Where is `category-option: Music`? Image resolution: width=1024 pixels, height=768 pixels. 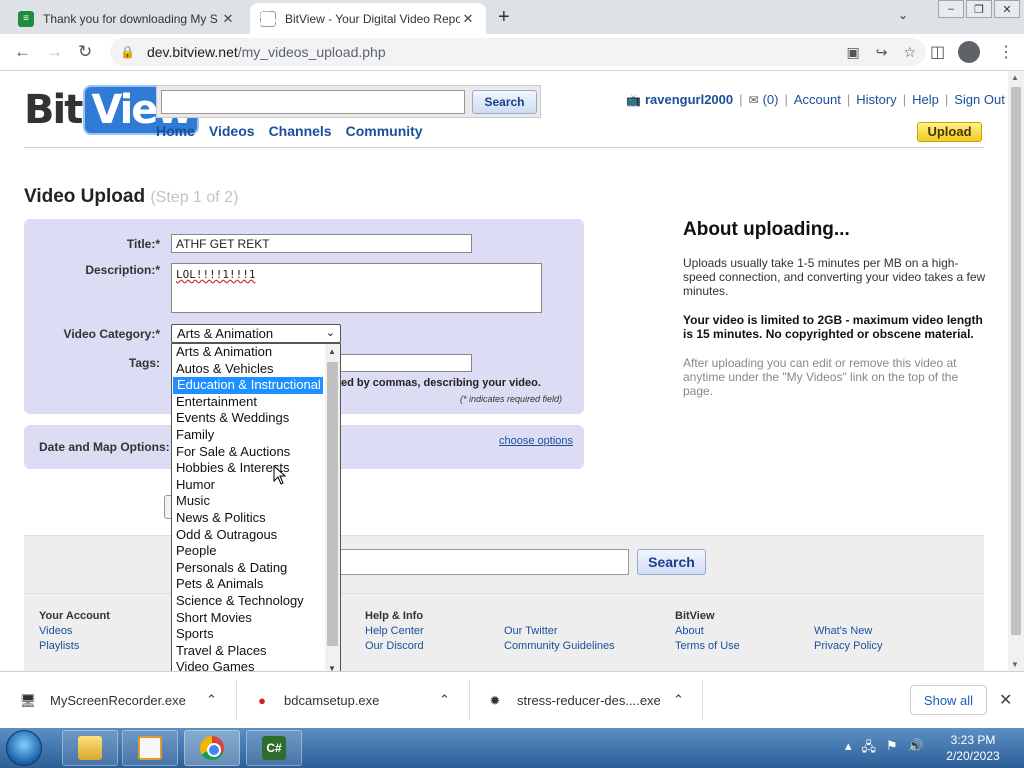 category-option: Music is located at coordinates (248, 501).